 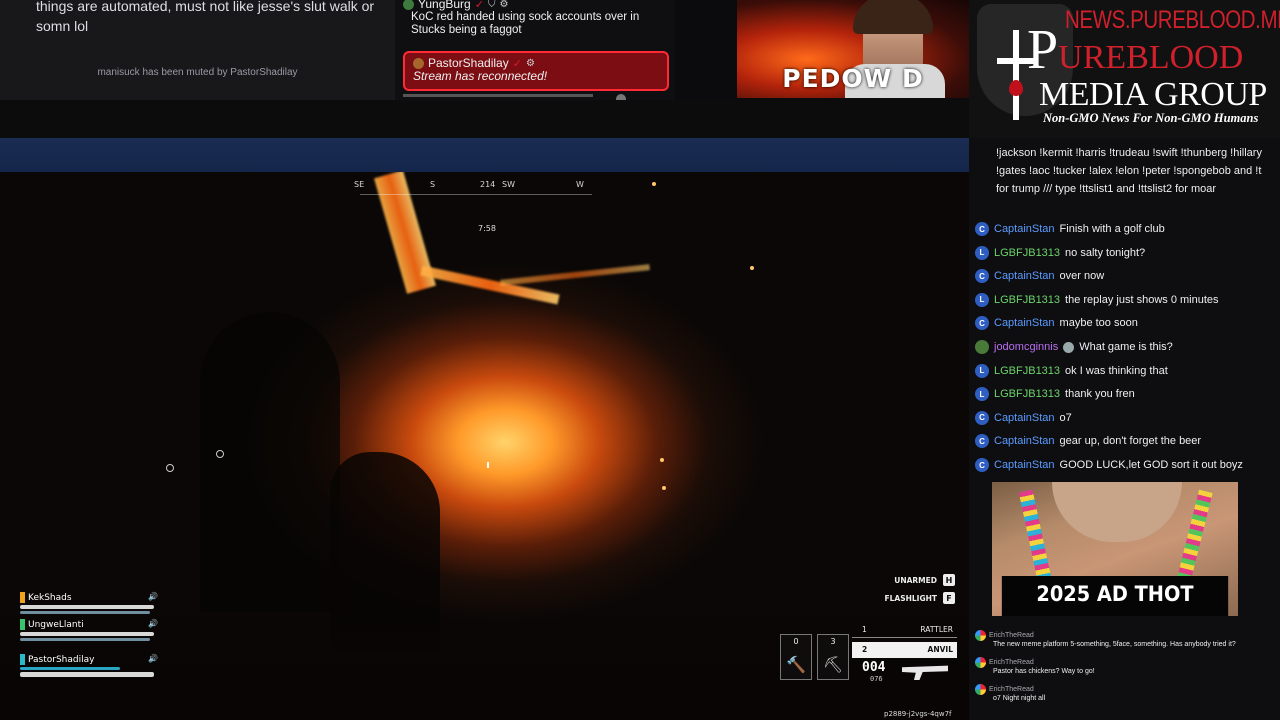 What do you see at coordinates (480, 76) in the screenshot?
I see `reconnect-text: Stream has reconnected!` at bounding box center [480, 76].